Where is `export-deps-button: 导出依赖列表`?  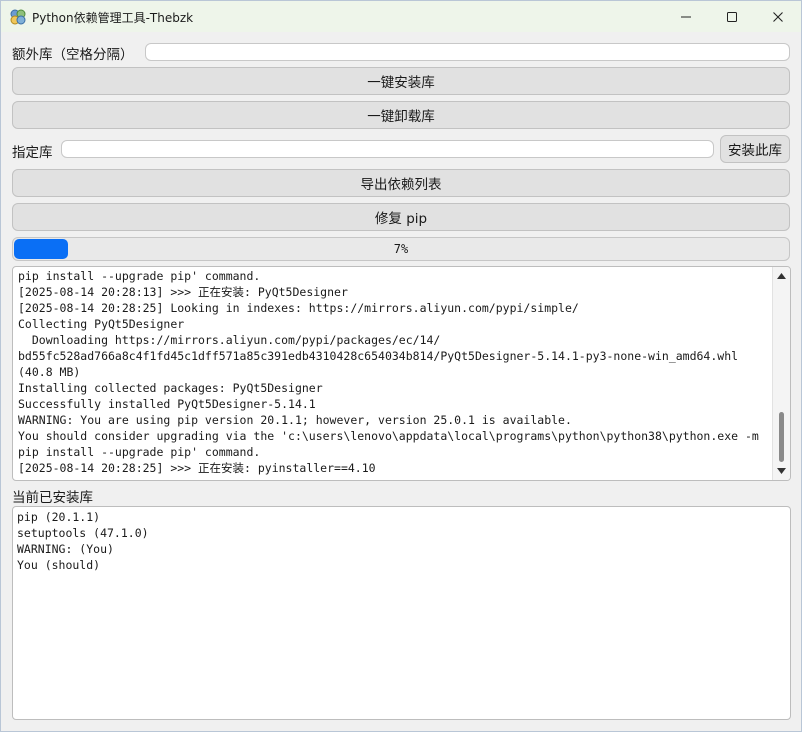
export-deps-button: 导出依赖列表 is located at coordinates (401, 183).